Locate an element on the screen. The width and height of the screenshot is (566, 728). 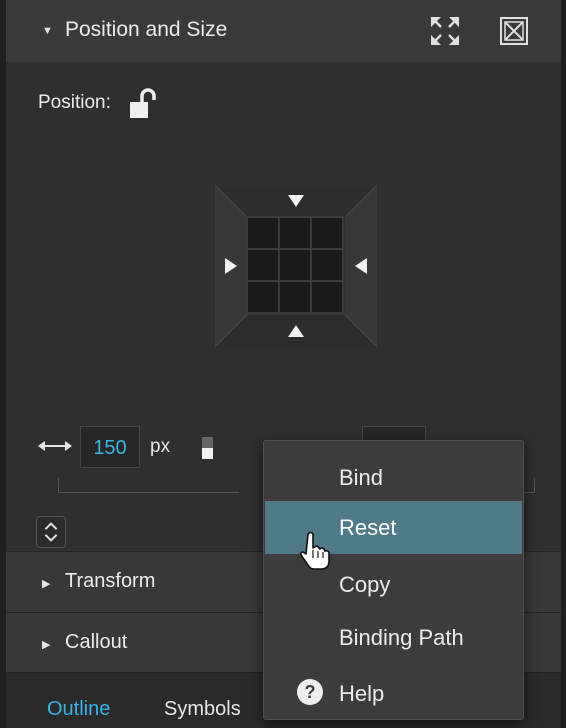
width-unit: px is located at coordinates (160, 447).